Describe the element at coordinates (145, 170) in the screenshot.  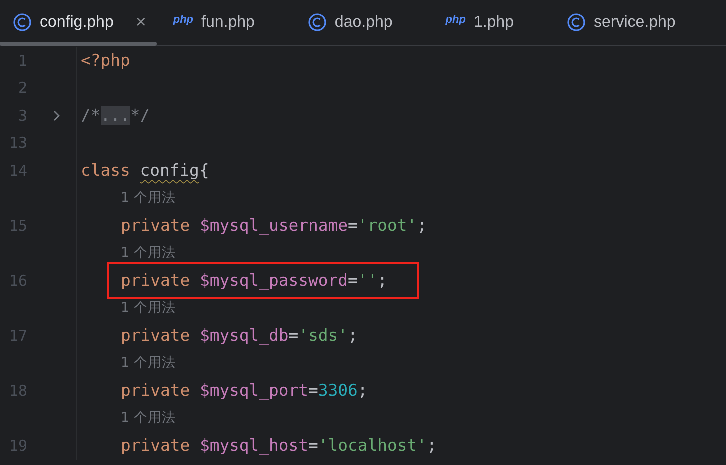
I see `code-line: class config{` at that location.